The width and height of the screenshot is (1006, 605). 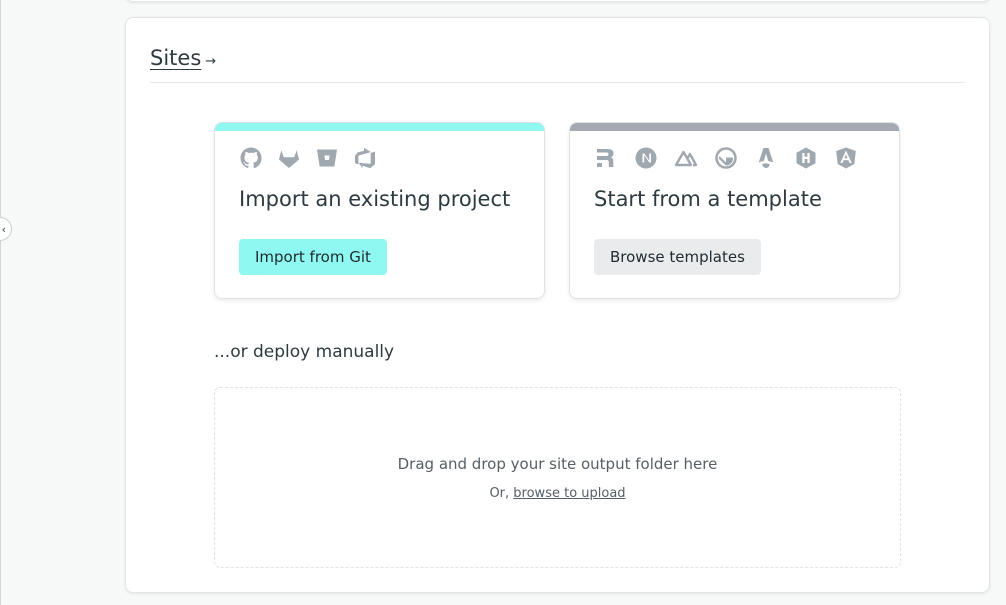 What do you see at coordinates (557, 82) in the screenshot?
I see `divider` at bounding box center [557, 82].